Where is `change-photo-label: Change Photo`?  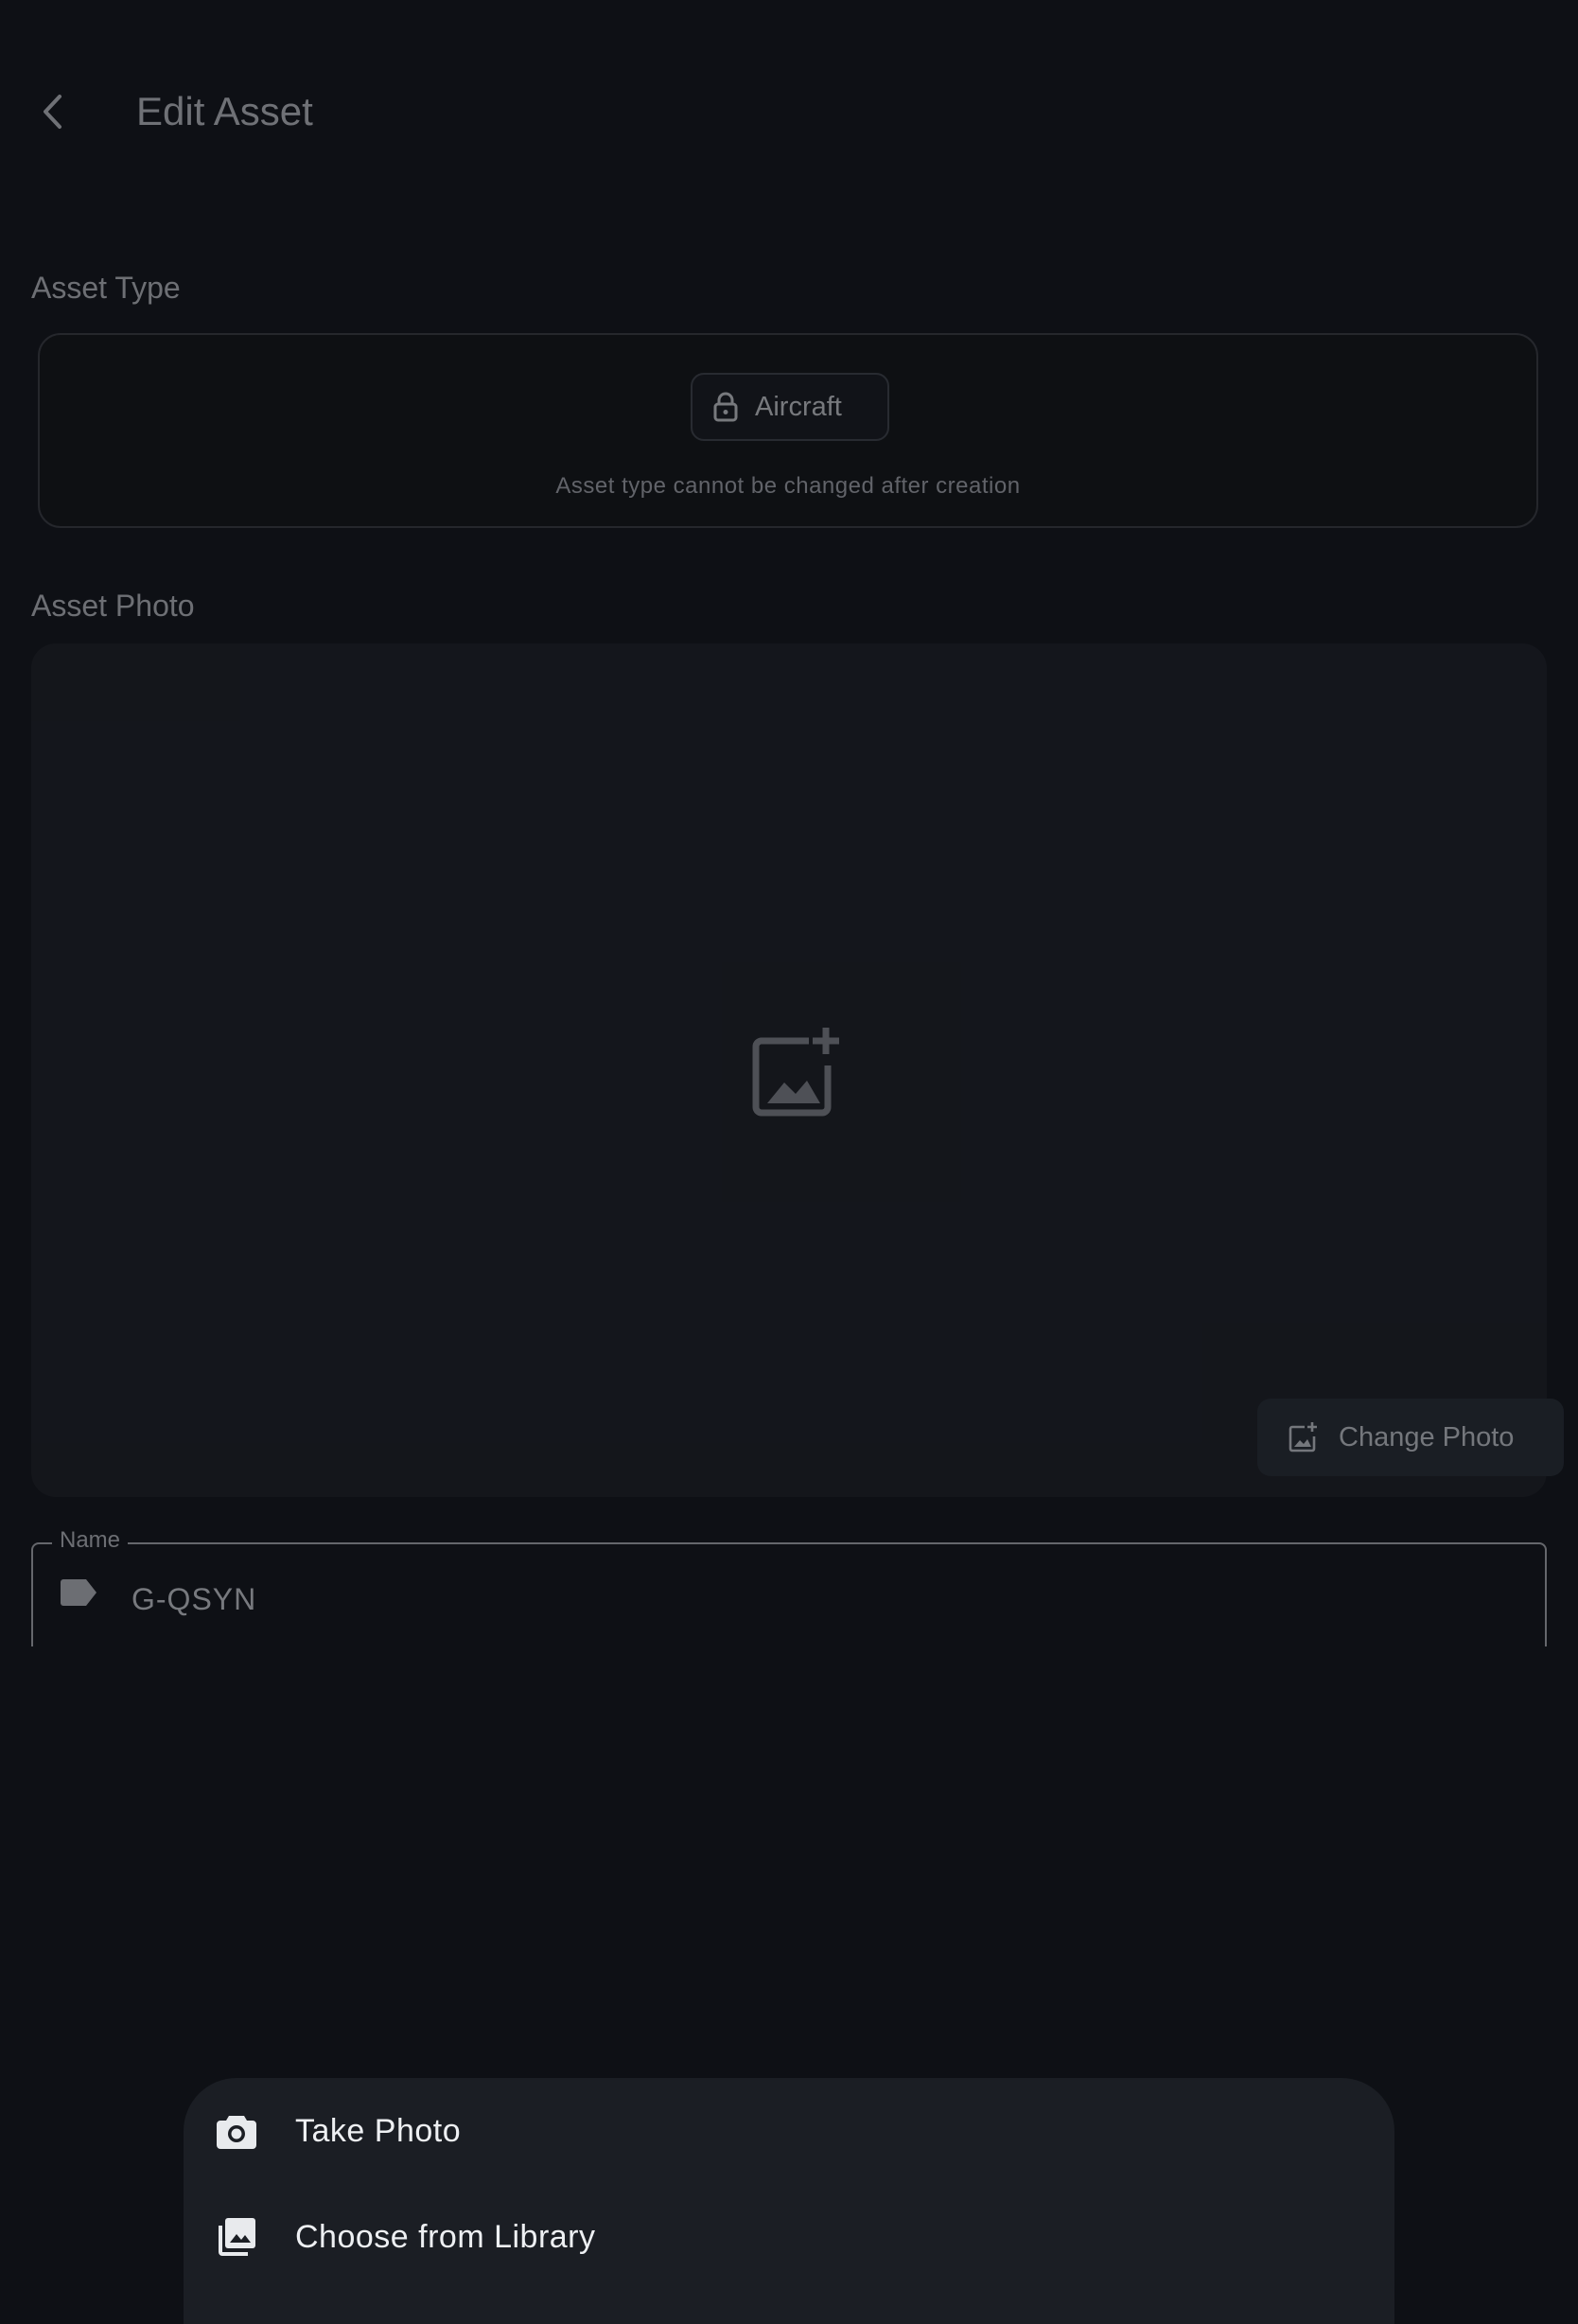 change-photo-label: Change Photo is located at coordinates (1427, 1436).